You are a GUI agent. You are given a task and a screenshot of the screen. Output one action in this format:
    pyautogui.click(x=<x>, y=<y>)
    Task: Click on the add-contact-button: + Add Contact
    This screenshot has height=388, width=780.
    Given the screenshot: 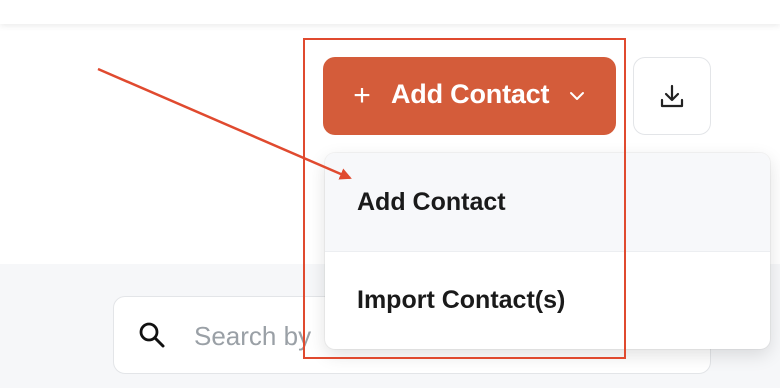 What is the action you would take?
    pyautogui.click(x=469, y=96)
    